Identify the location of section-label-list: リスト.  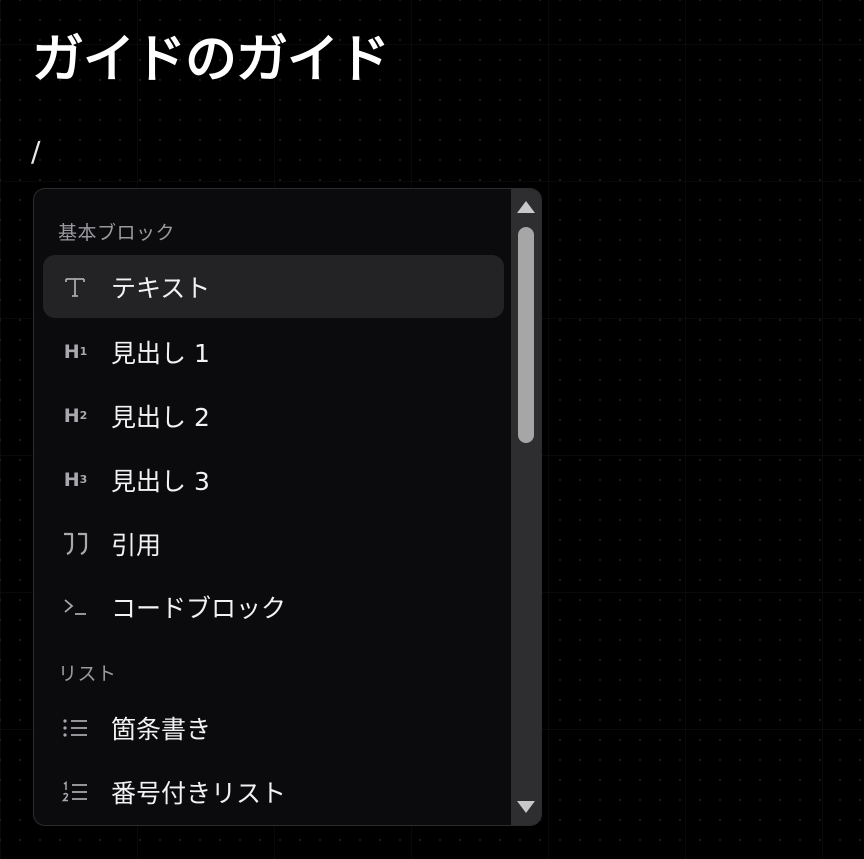
(87, 674).